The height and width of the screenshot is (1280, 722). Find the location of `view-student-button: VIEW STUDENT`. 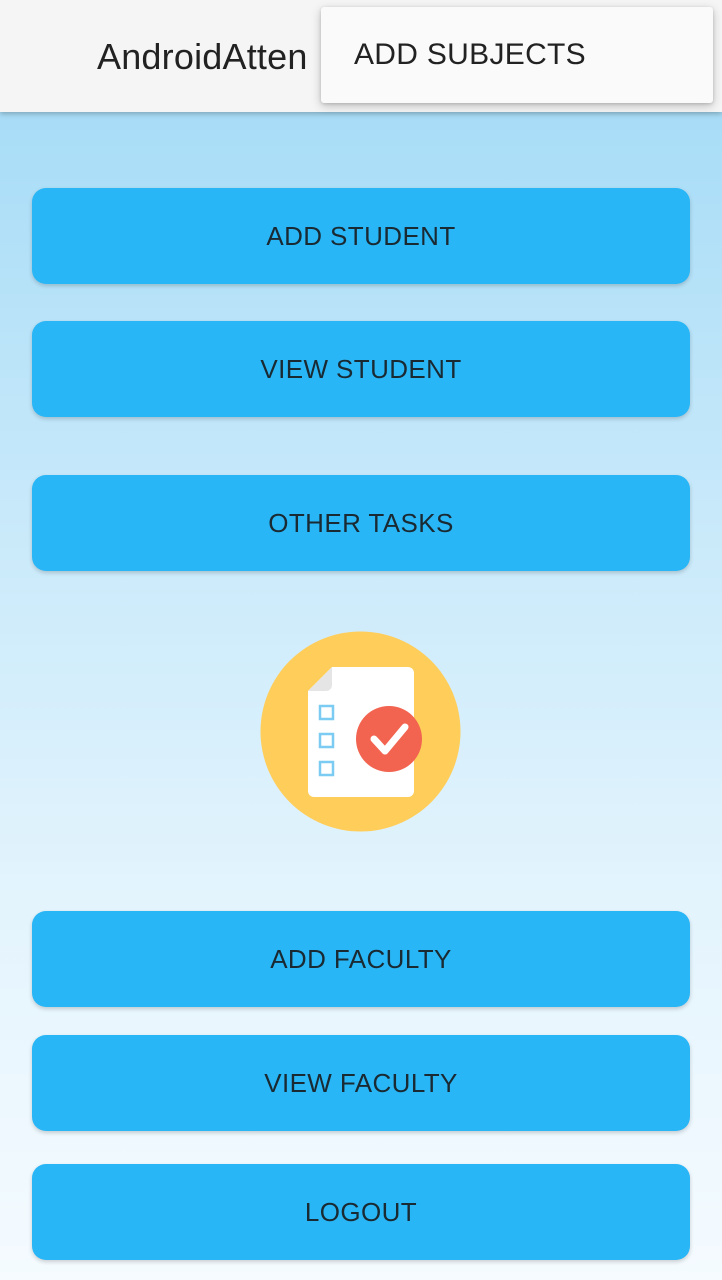

view-student-button: VIEW STUDENT is located at coordinates (361, 369).